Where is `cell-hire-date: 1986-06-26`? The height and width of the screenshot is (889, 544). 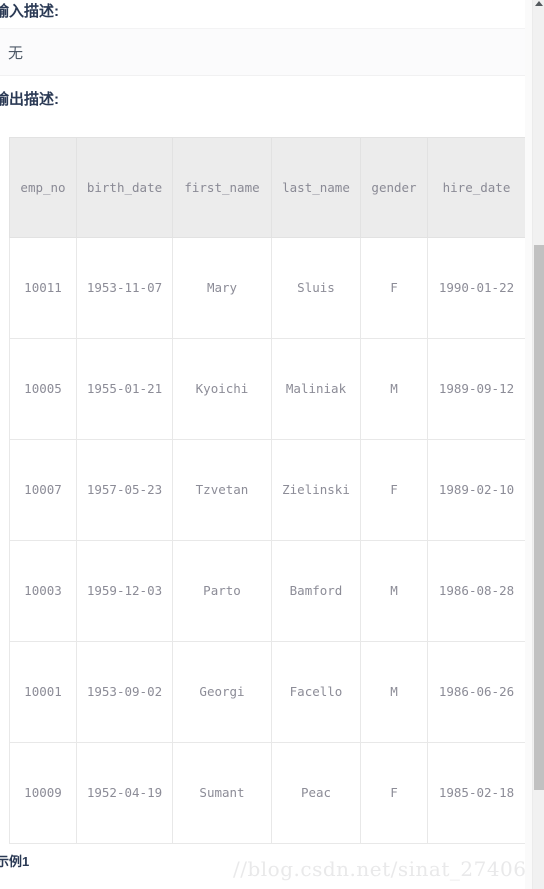
cell-hire-date: 1986-06-26 is located at coordinates (476, 692).